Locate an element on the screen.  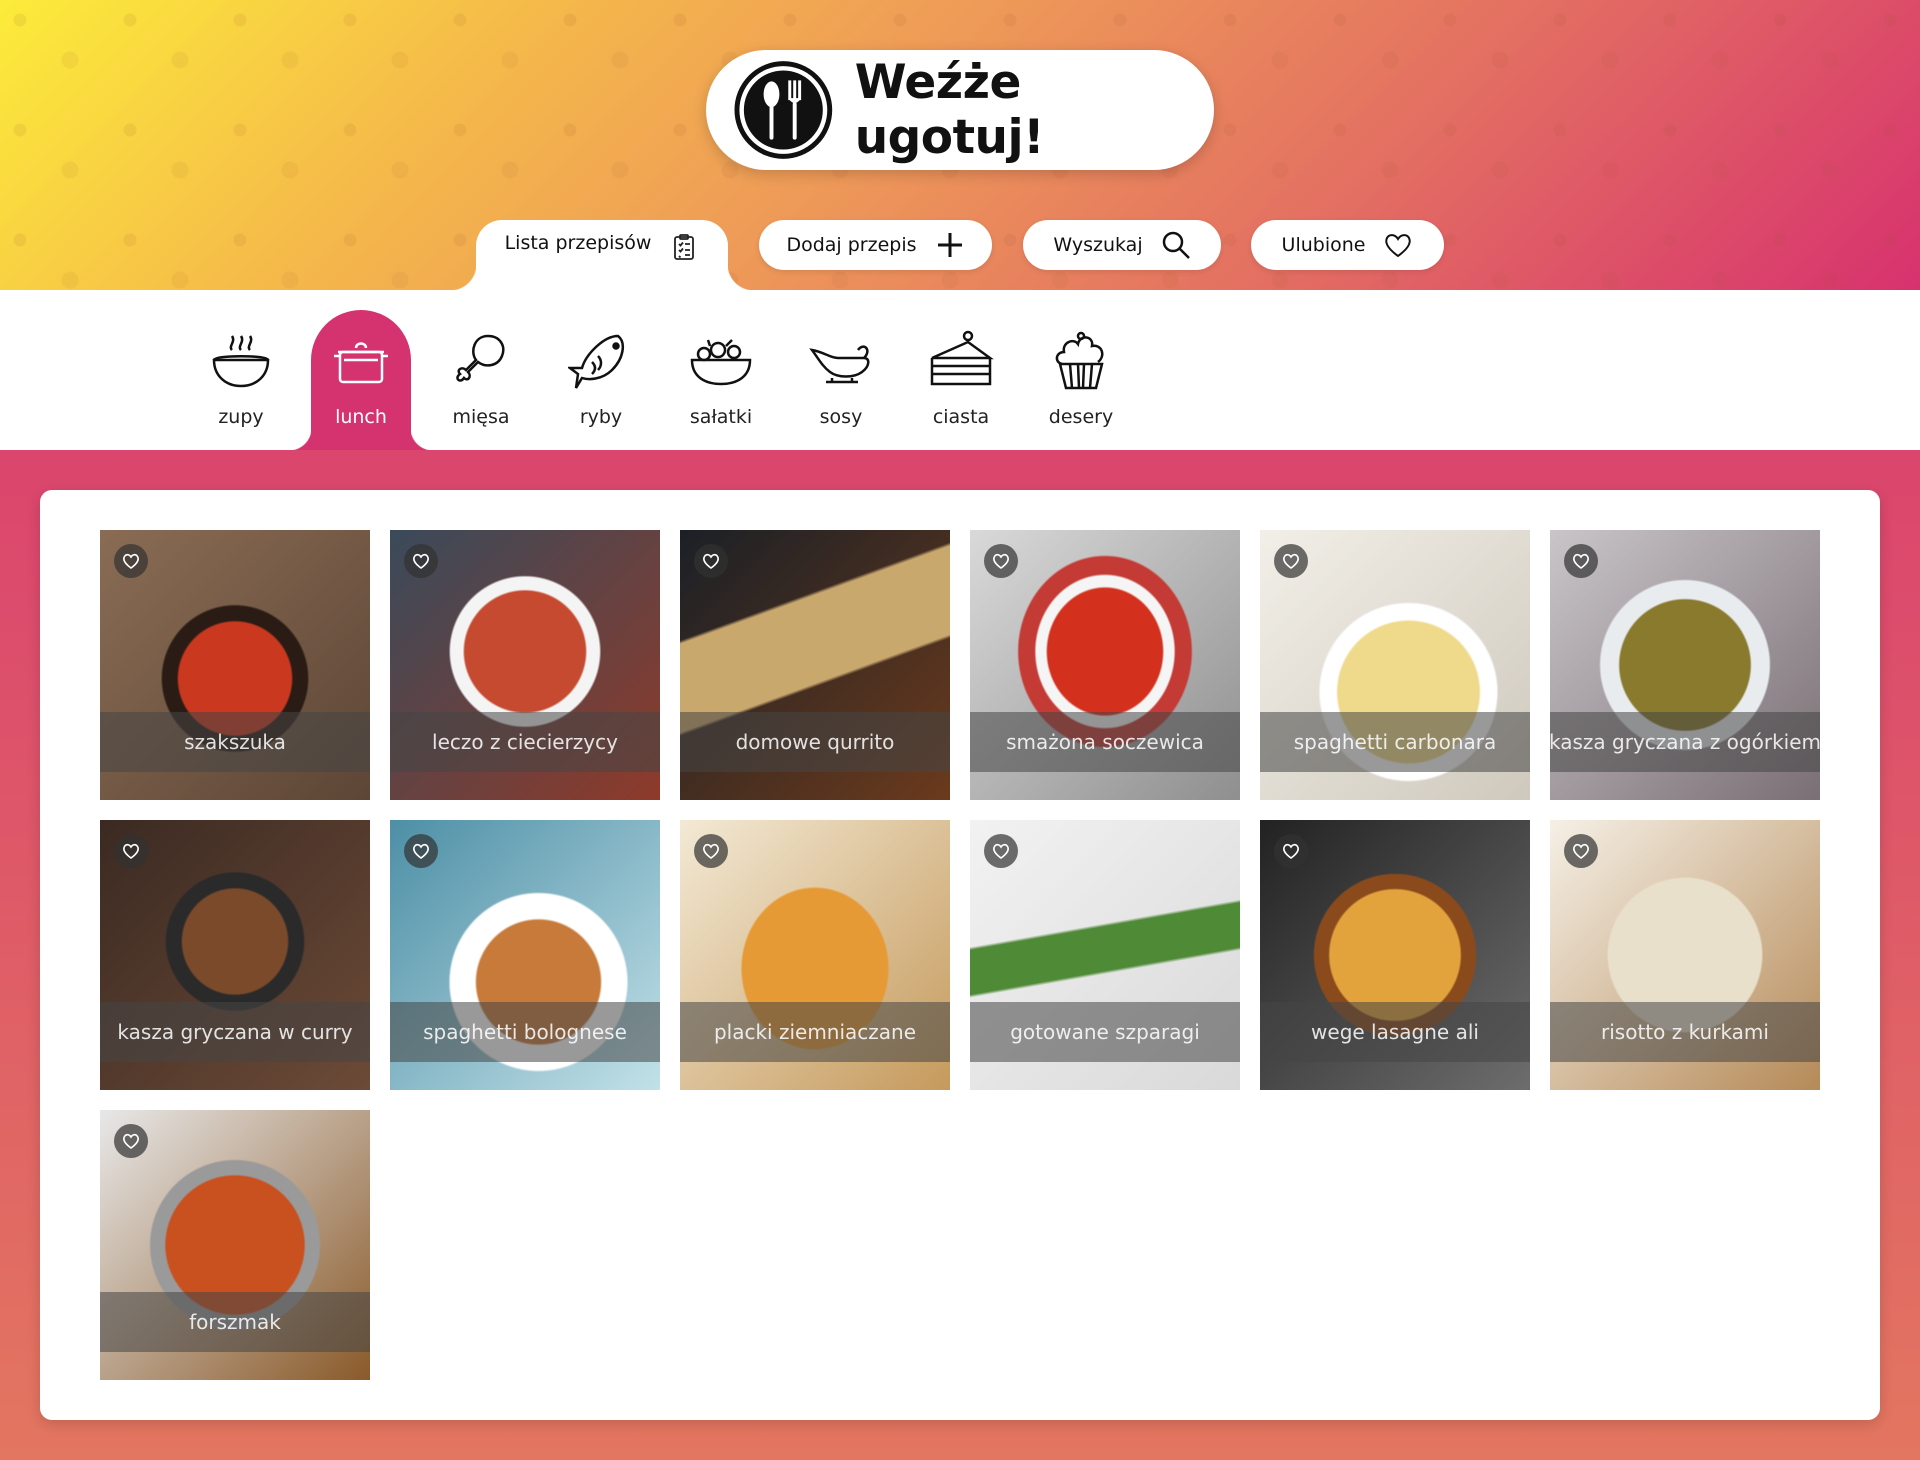
clipboard-list-icon is located at coordinates (684, 247).